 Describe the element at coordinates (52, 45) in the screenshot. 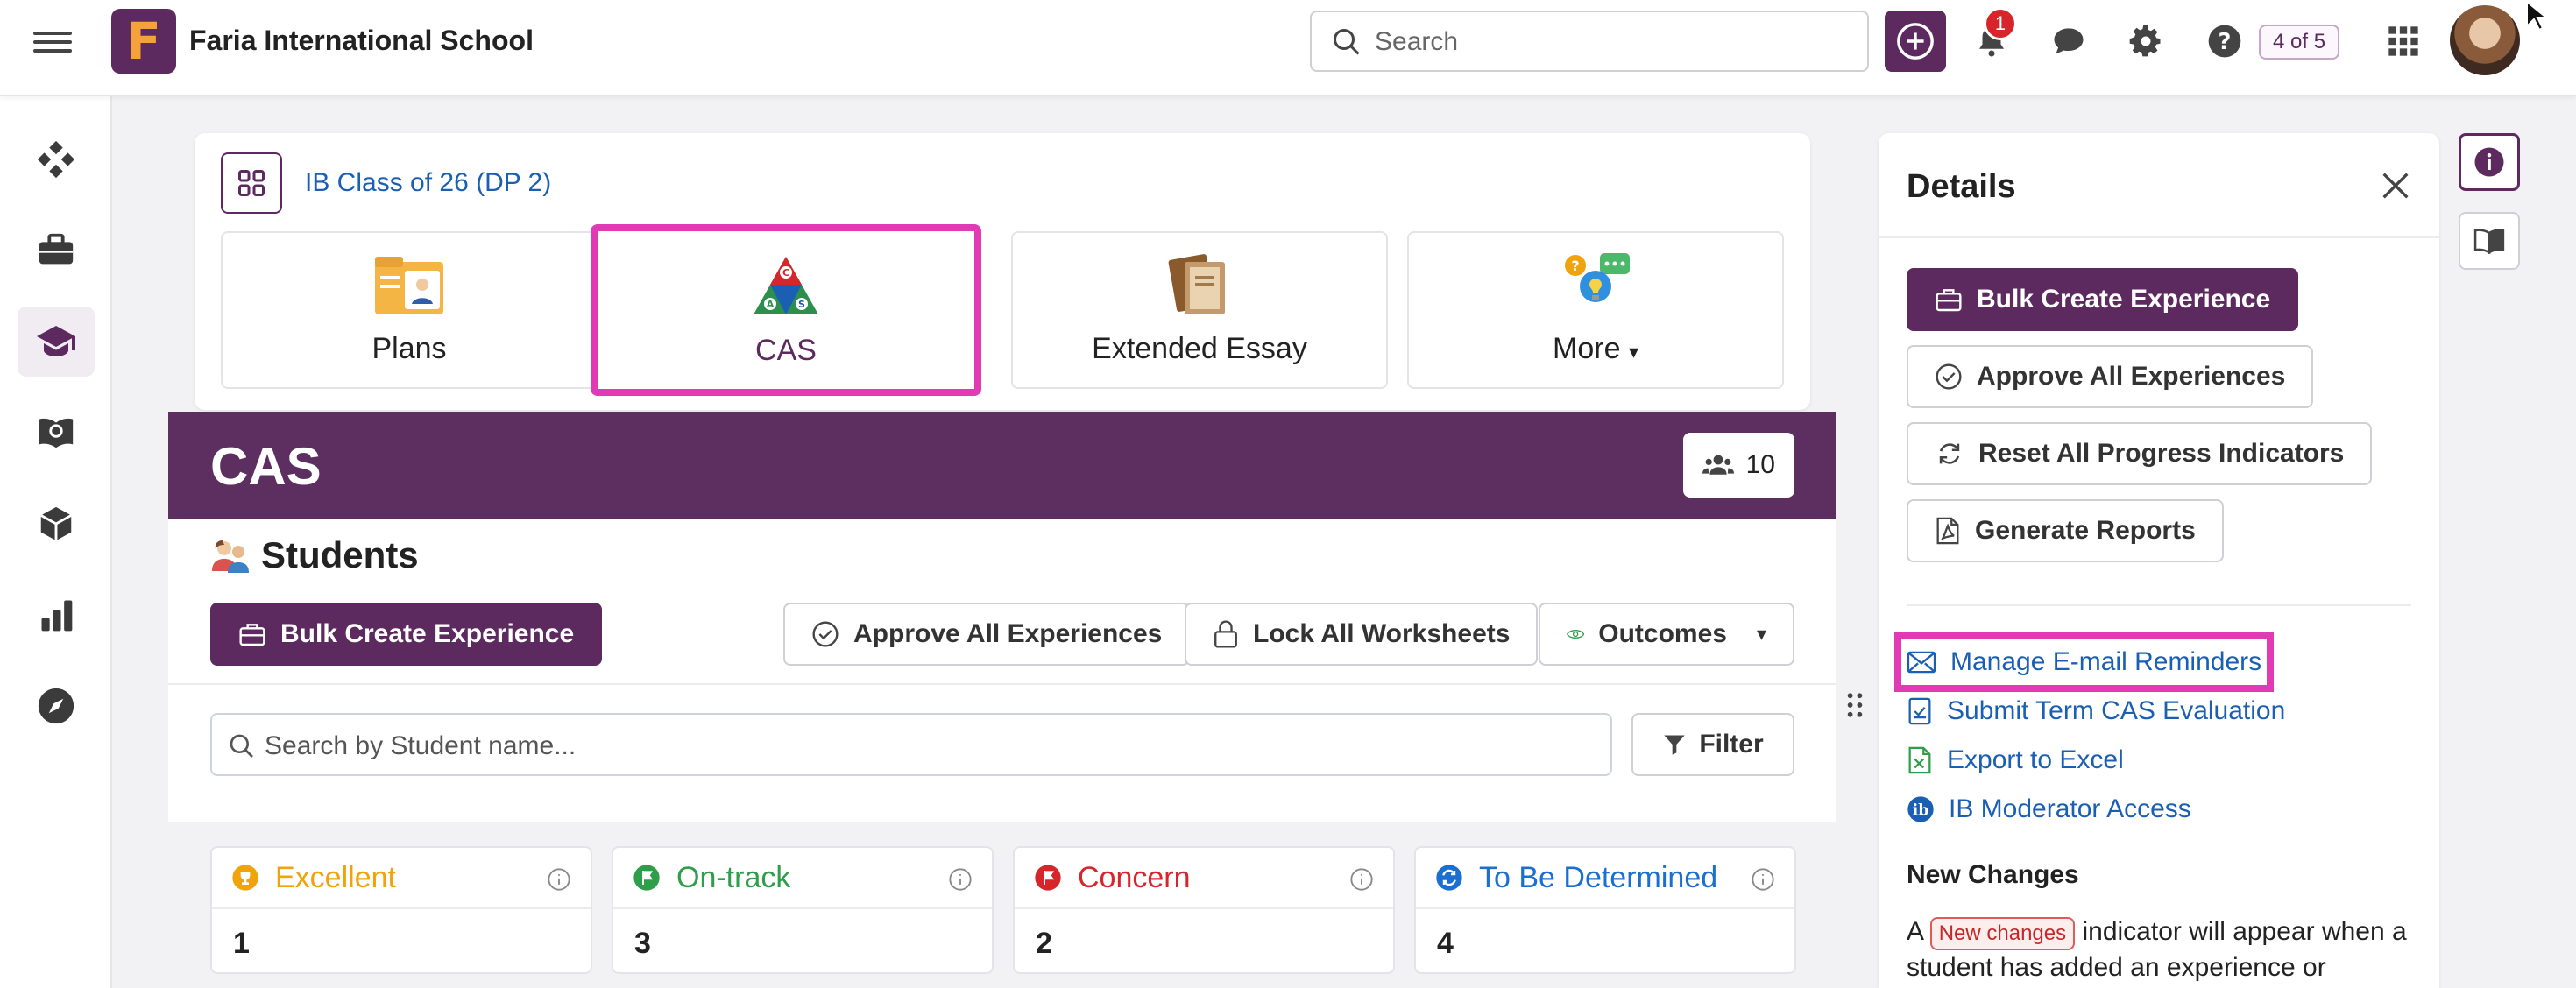

I see `menu-icon` at that location.